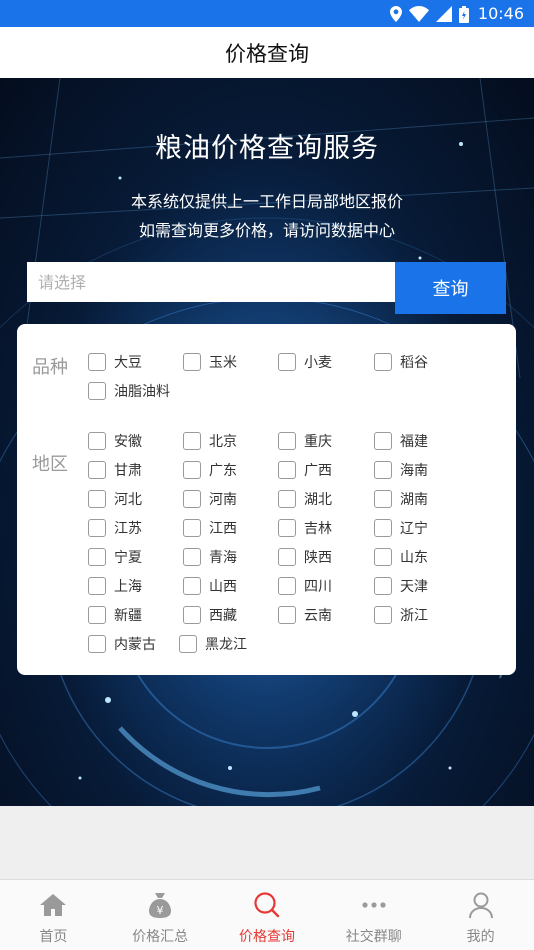 The height and width of the screenshot is (950, 534). Describe the element at coordinates (480, 915) in the screenshot. I see `tab-mine: 我的` at that location.